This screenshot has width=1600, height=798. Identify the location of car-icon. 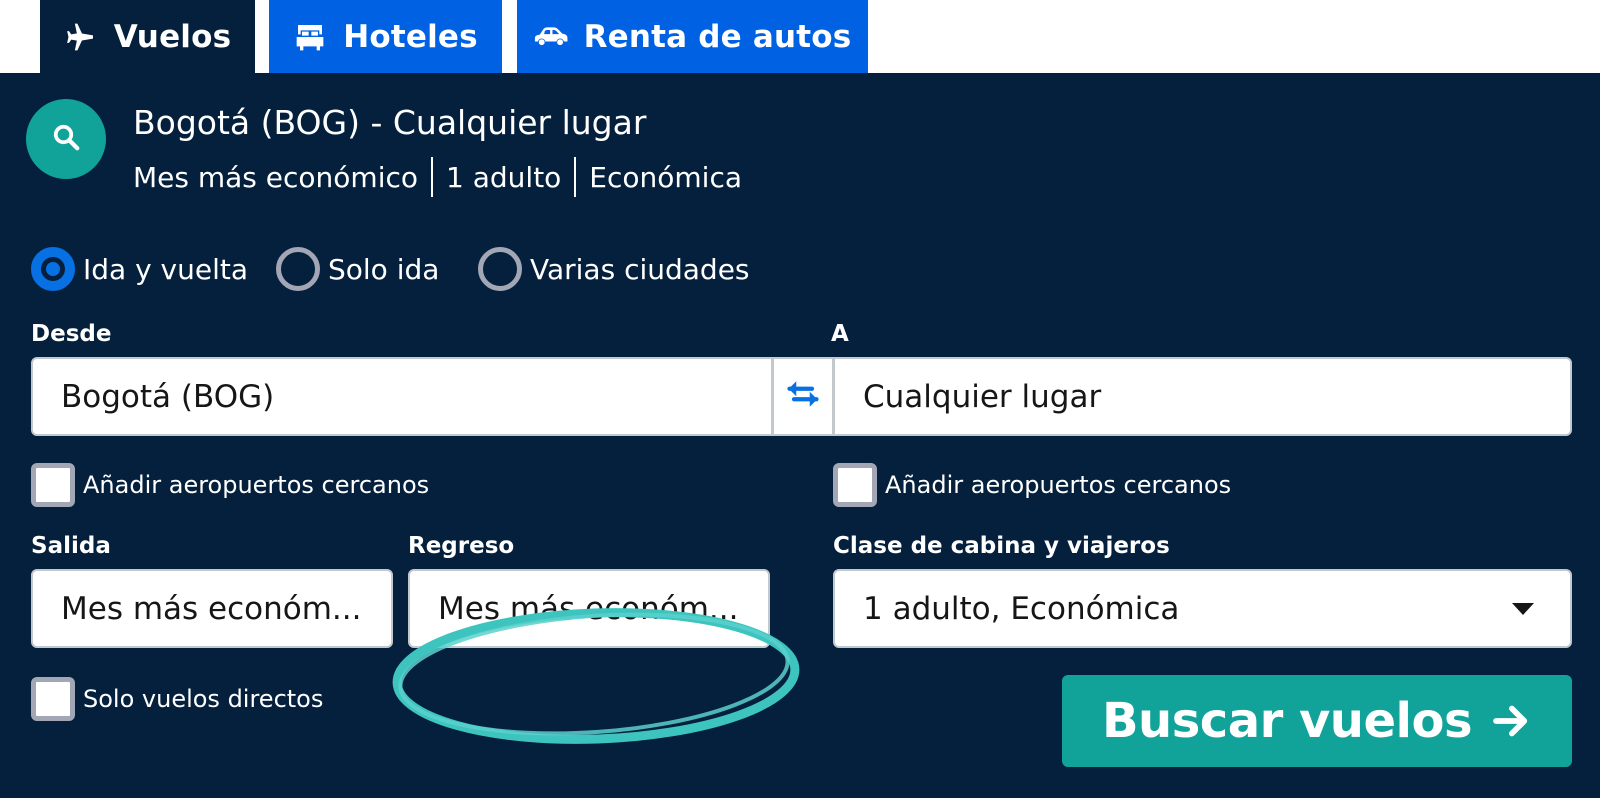
(551, 37).